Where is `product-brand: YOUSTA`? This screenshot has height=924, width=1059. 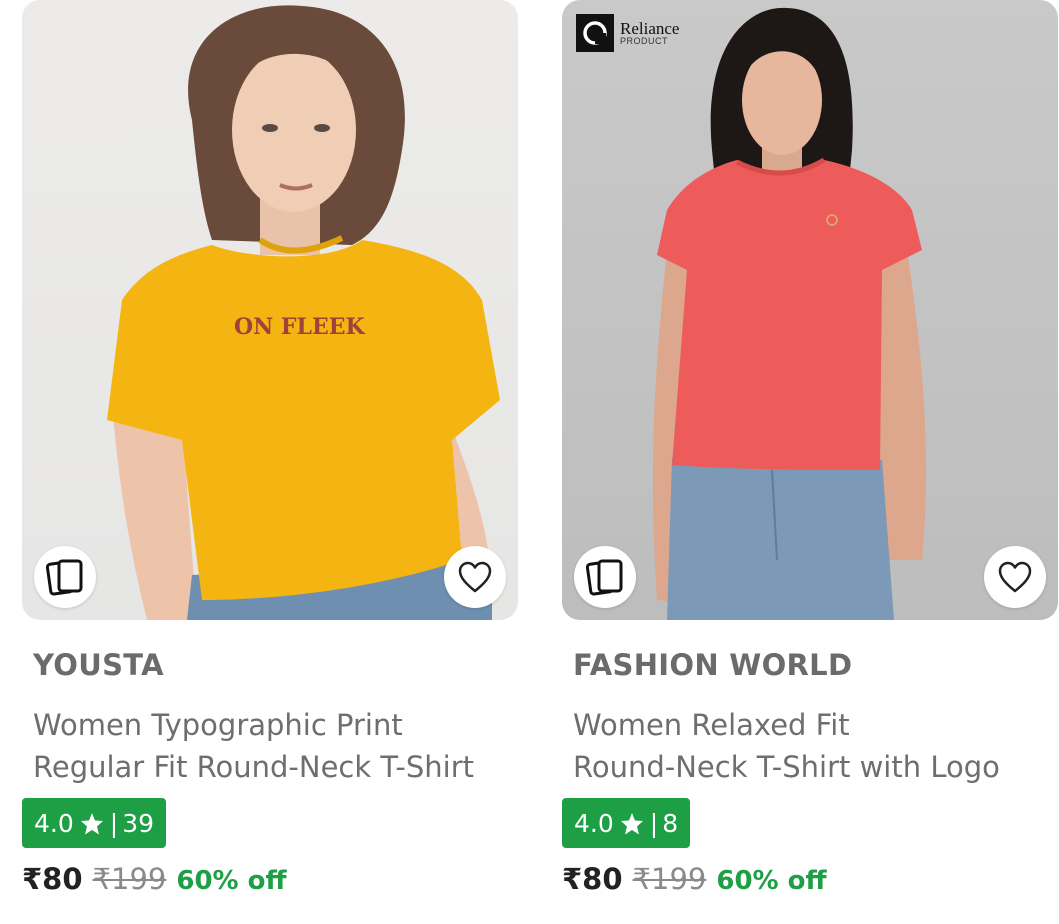
product-brand: YOUSTA is located at coordinates (98, 665).